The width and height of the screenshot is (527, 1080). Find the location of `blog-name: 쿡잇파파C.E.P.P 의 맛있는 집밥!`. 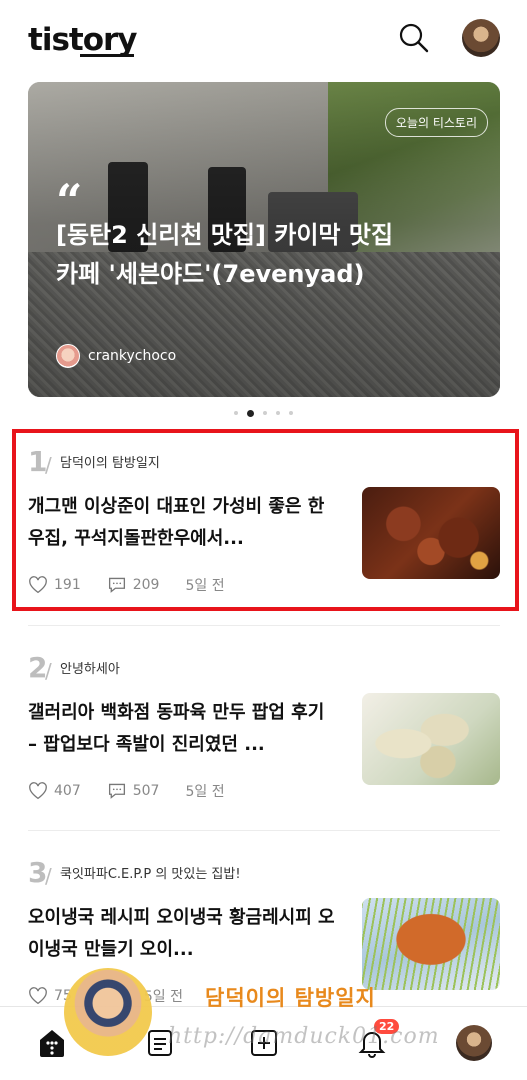

blog-name: 쿡잇파파C.E.P.P 의 맛있는 집밥! is located at coordinates (150, 872).